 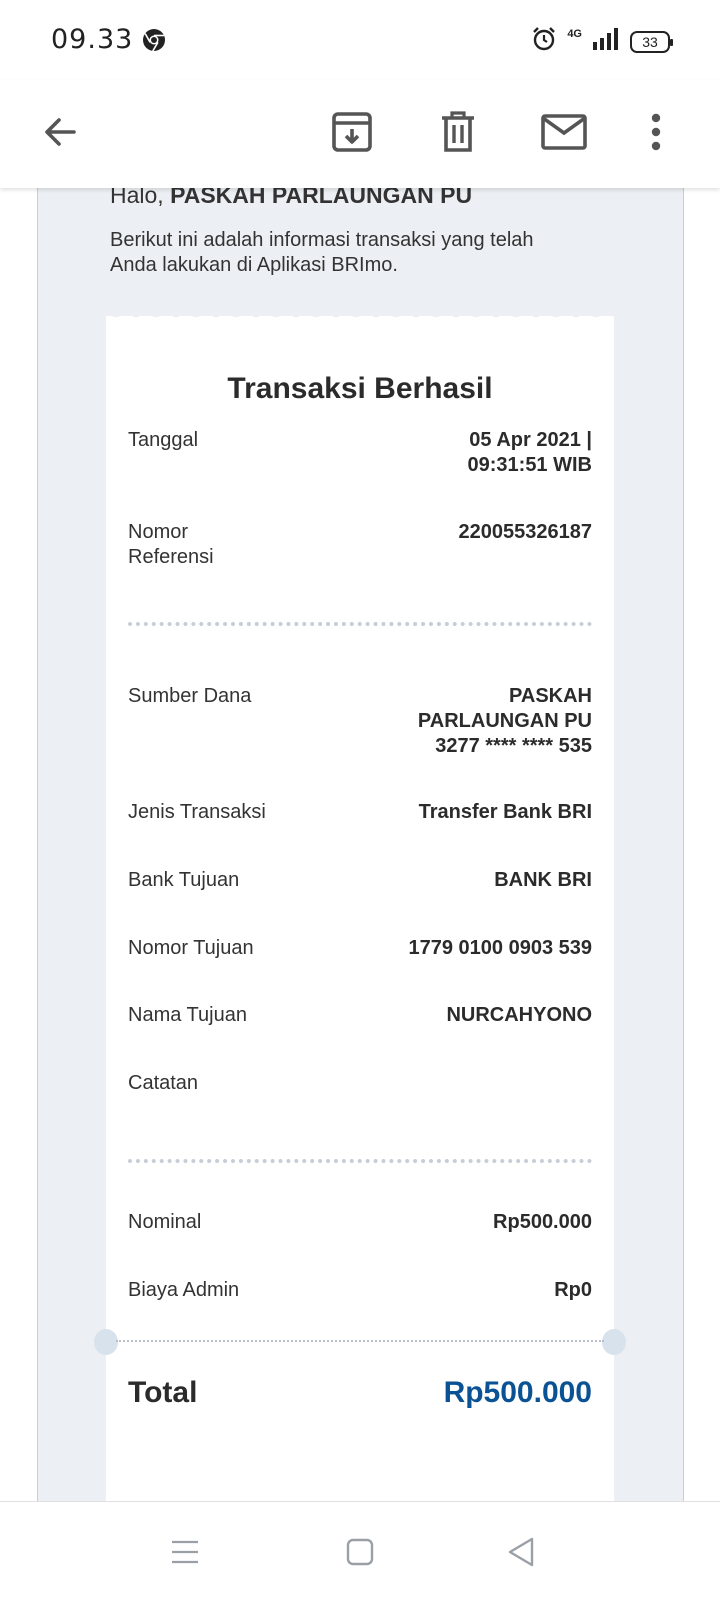 I want to click on app-toolbar, so click(x=360, y=134).